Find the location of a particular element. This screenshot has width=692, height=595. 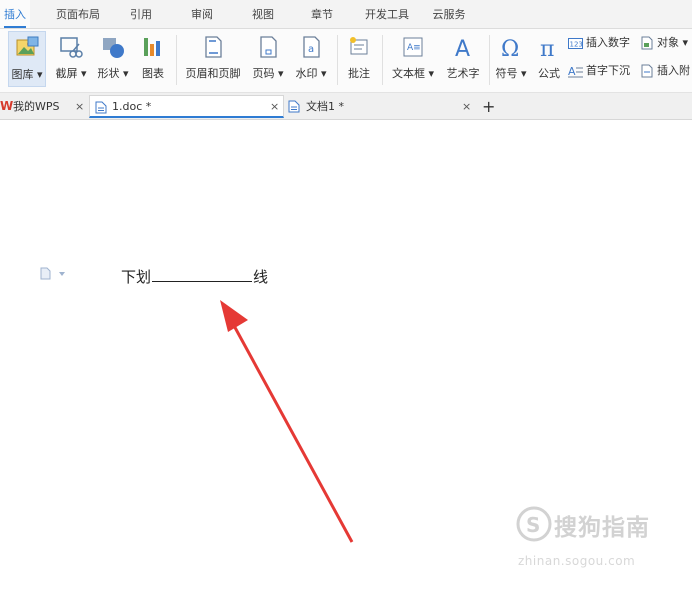

header-footer-icon is located at coordinates (213, 47).